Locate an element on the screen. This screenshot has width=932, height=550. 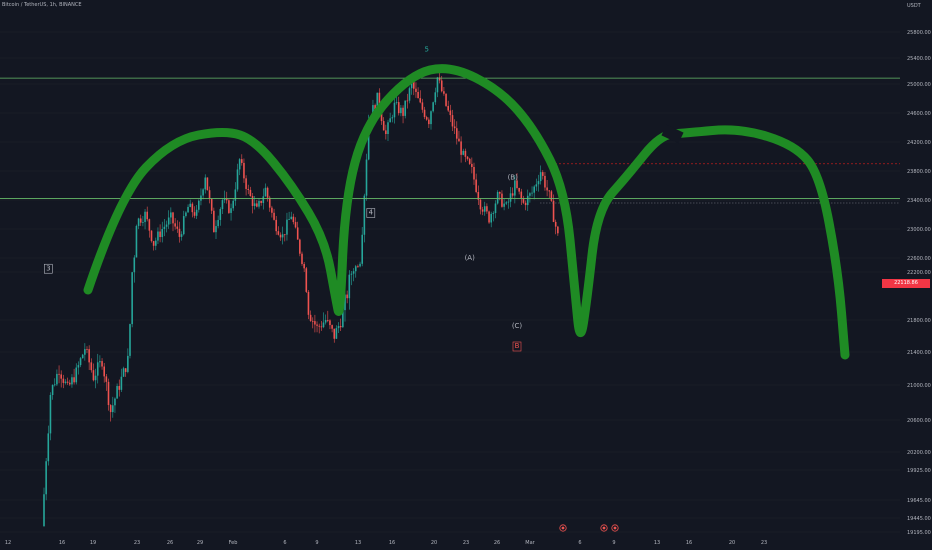
event-marker-dot is located at coordinates (563, 528).